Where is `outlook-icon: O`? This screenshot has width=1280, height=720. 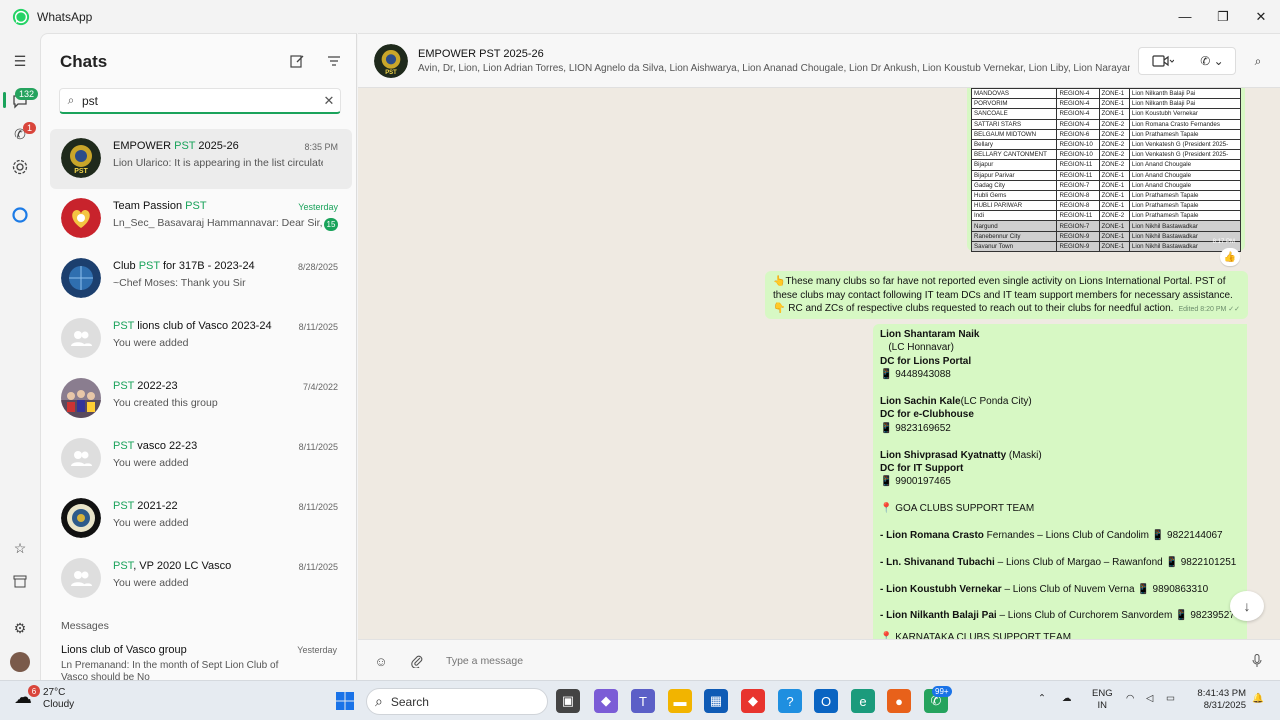
outlook-icon: O is located at coordinates (826, 701).